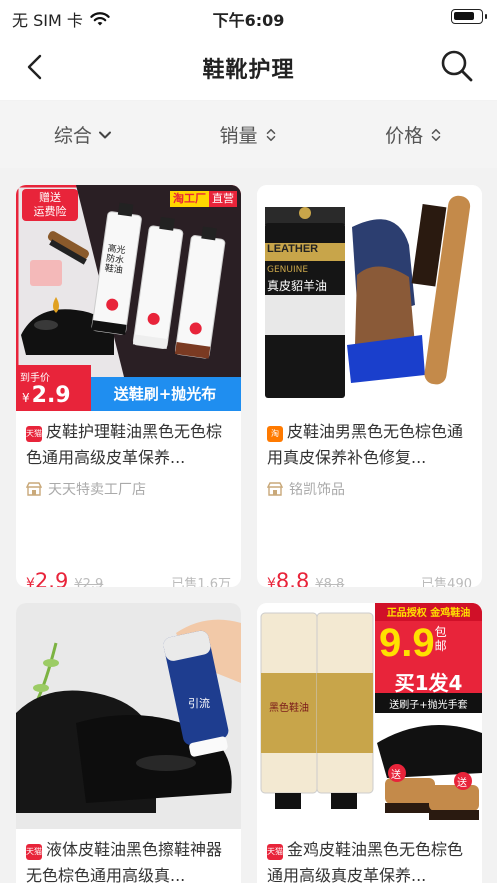 This screenshot has width=497, height=883. I want to click on battery-level, so click(464, 16).